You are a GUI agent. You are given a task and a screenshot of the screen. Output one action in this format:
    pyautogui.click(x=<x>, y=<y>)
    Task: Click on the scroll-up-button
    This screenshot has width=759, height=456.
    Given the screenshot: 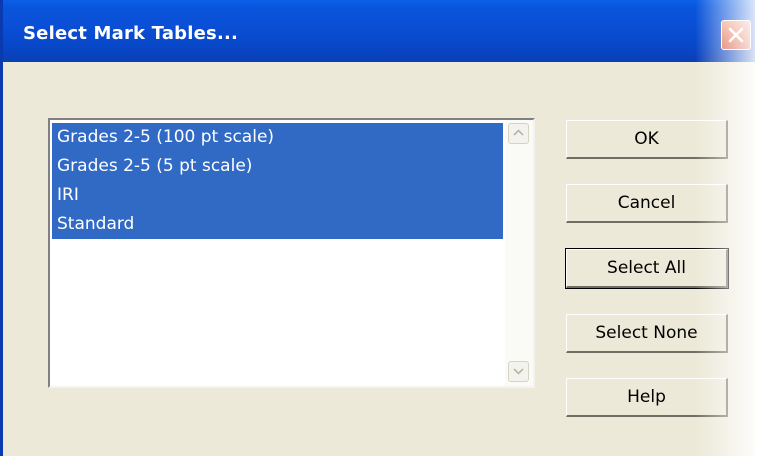 What is the action you would take?
    pyautogui.click(x=518, y=133)
    